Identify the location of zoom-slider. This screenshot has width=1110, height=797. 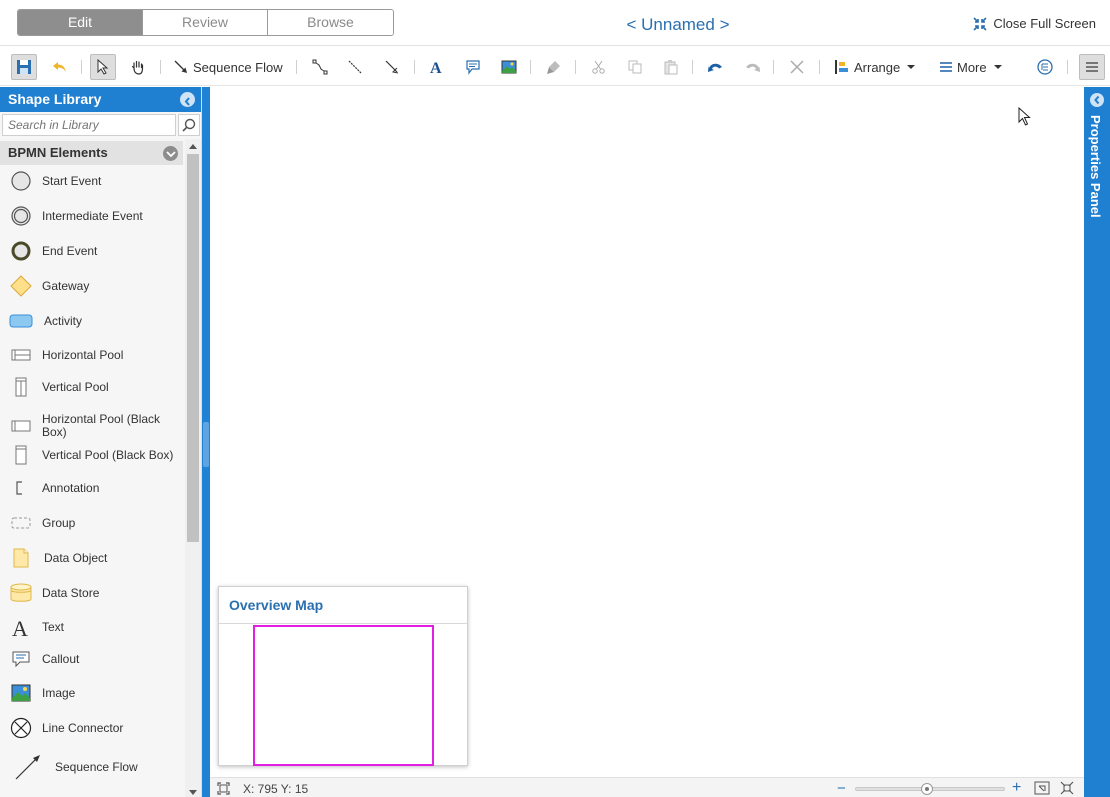
(930, 789).